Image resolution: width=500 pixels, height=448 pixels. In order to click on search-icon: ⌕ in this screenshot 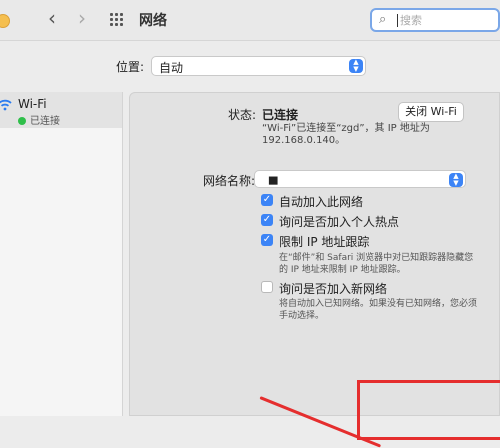, I will do `click(383, 19)`.